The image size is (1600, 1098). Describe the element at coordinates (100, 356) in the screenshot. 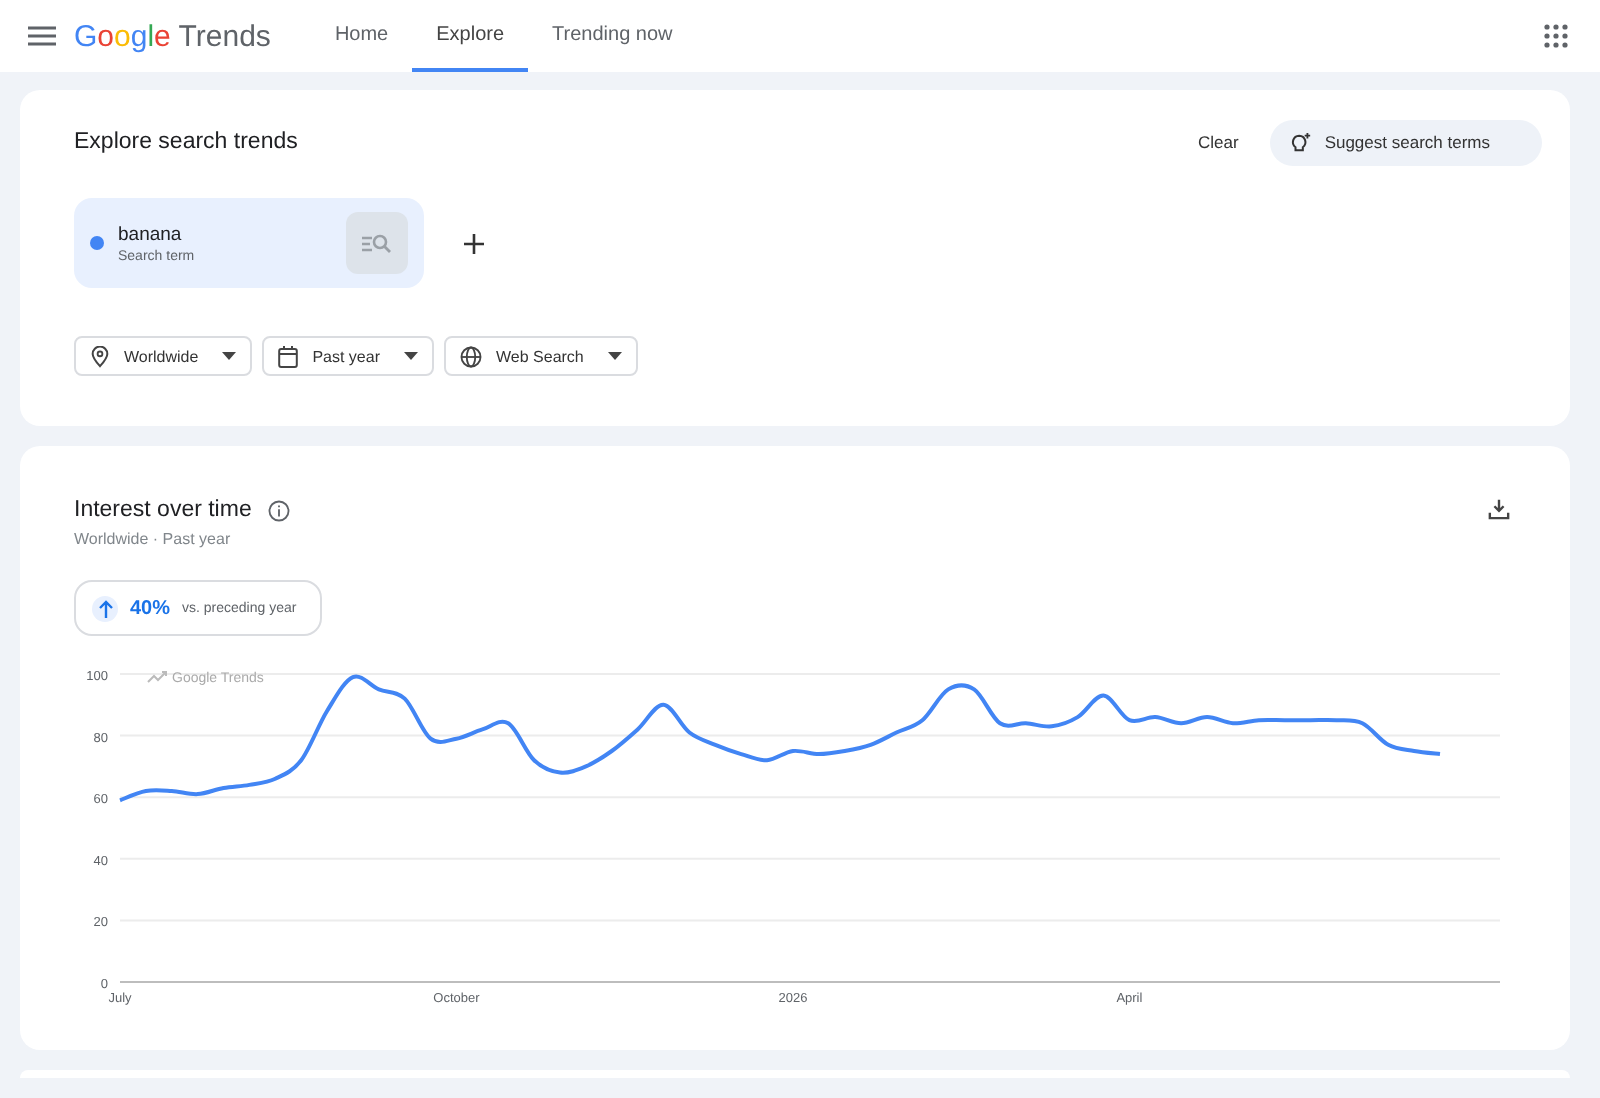

I see `location-pin-icon` at that location.